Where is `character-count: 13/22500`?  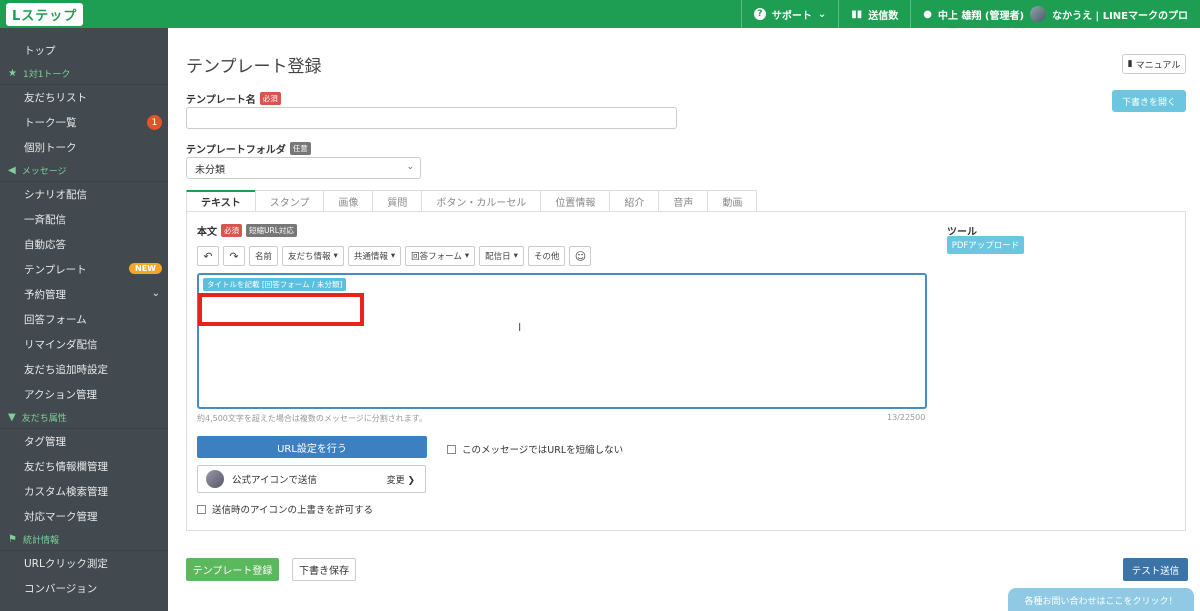 character-count: 13/22500 is located at coordinates (906, 417).